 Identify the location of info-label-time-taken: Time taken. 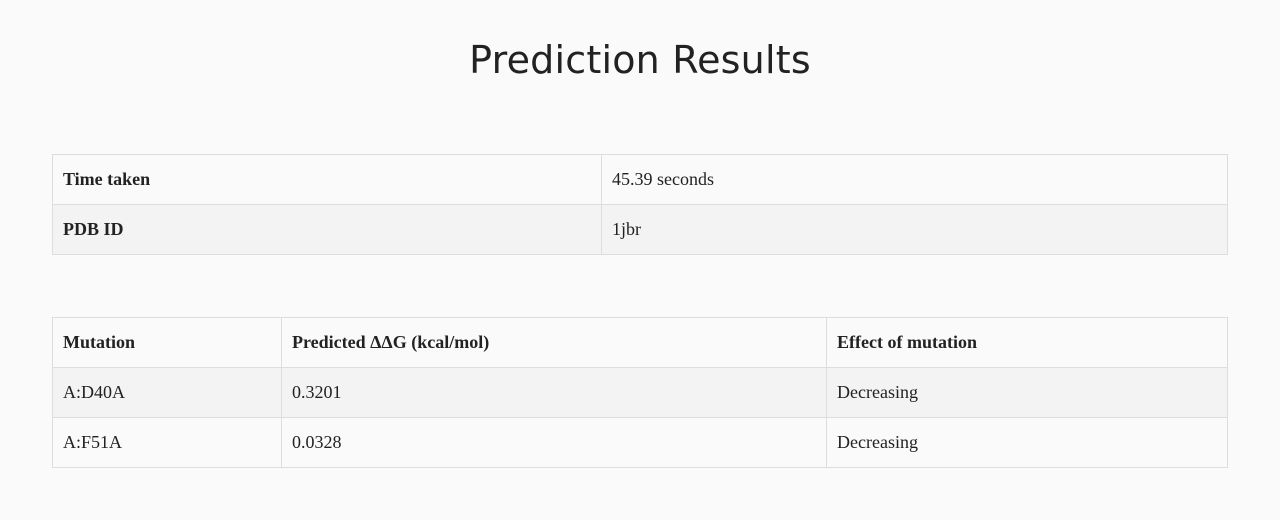
(327, 179).